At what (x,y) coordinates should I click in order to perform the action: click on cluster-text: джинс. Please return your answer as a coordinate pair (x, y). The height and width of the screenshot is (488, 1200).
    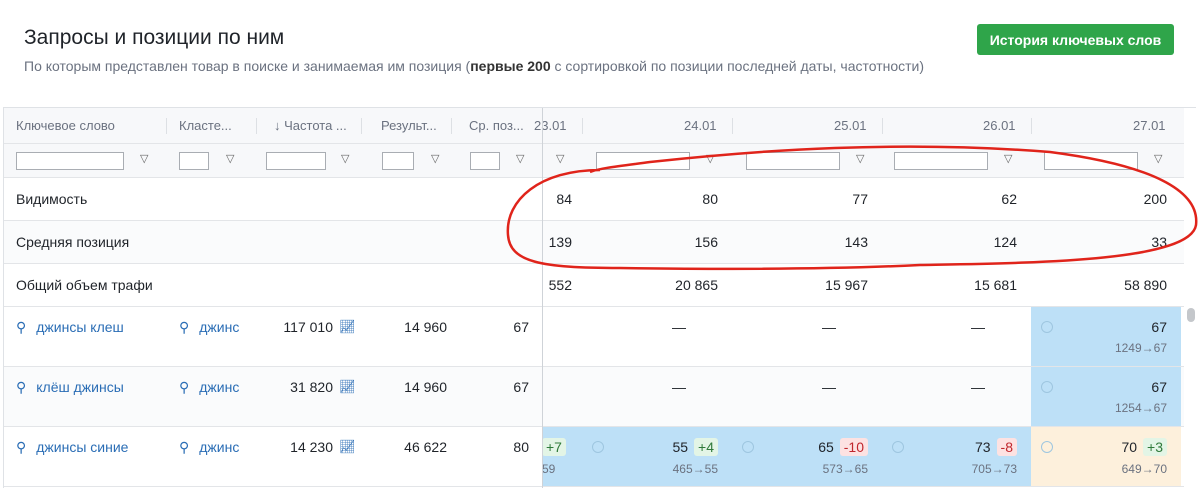
    Looking at the image, I should click on (219, 327).